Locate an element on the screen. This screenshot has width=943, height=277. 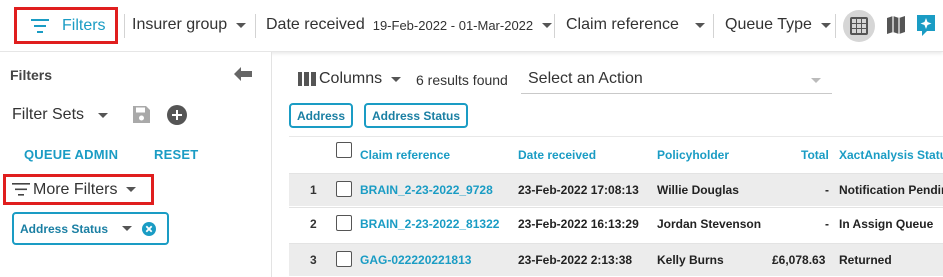
queue-type-dropdown: Queue Type is located at coordinates (778, 25).